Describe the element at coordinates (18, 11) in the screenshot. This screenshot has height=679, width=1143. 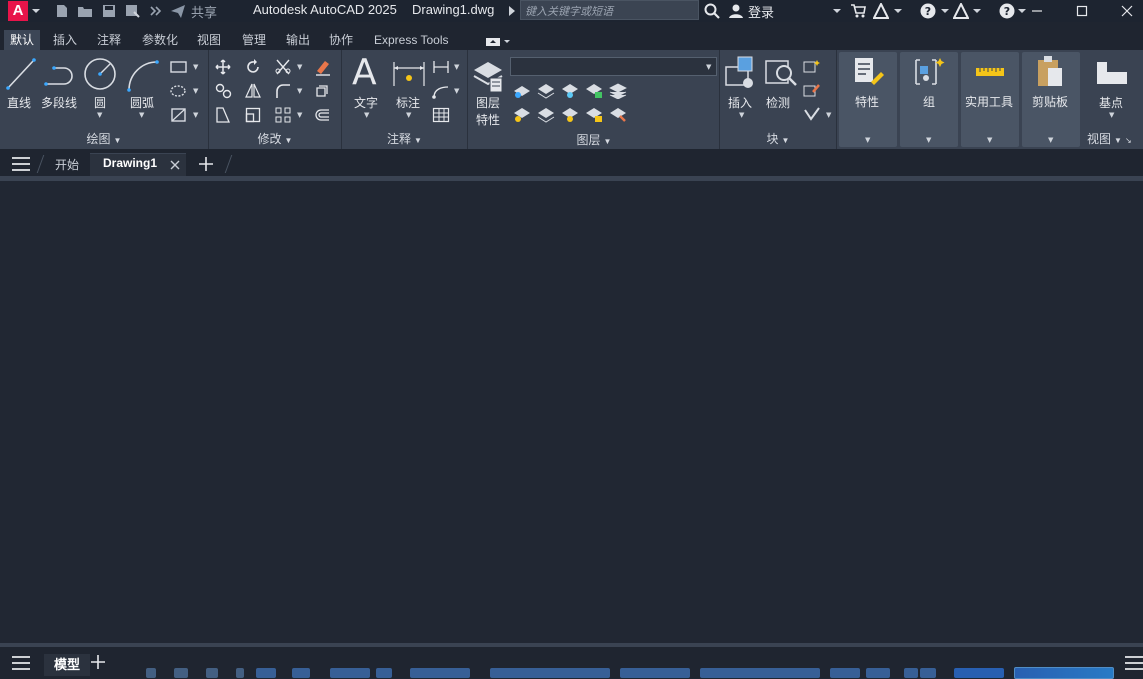
I see `autocad-logo-icon: A` at that location.